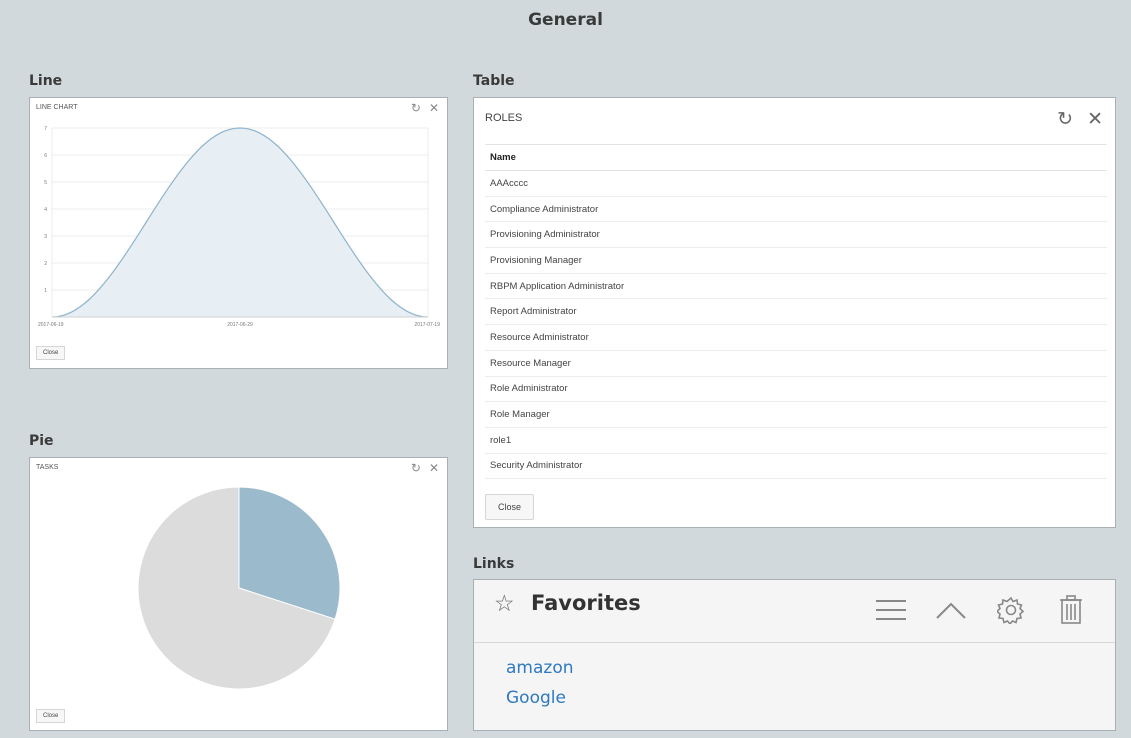 The image size is (1131, 738). I want to click on gear-icon, so click(1011, 610).